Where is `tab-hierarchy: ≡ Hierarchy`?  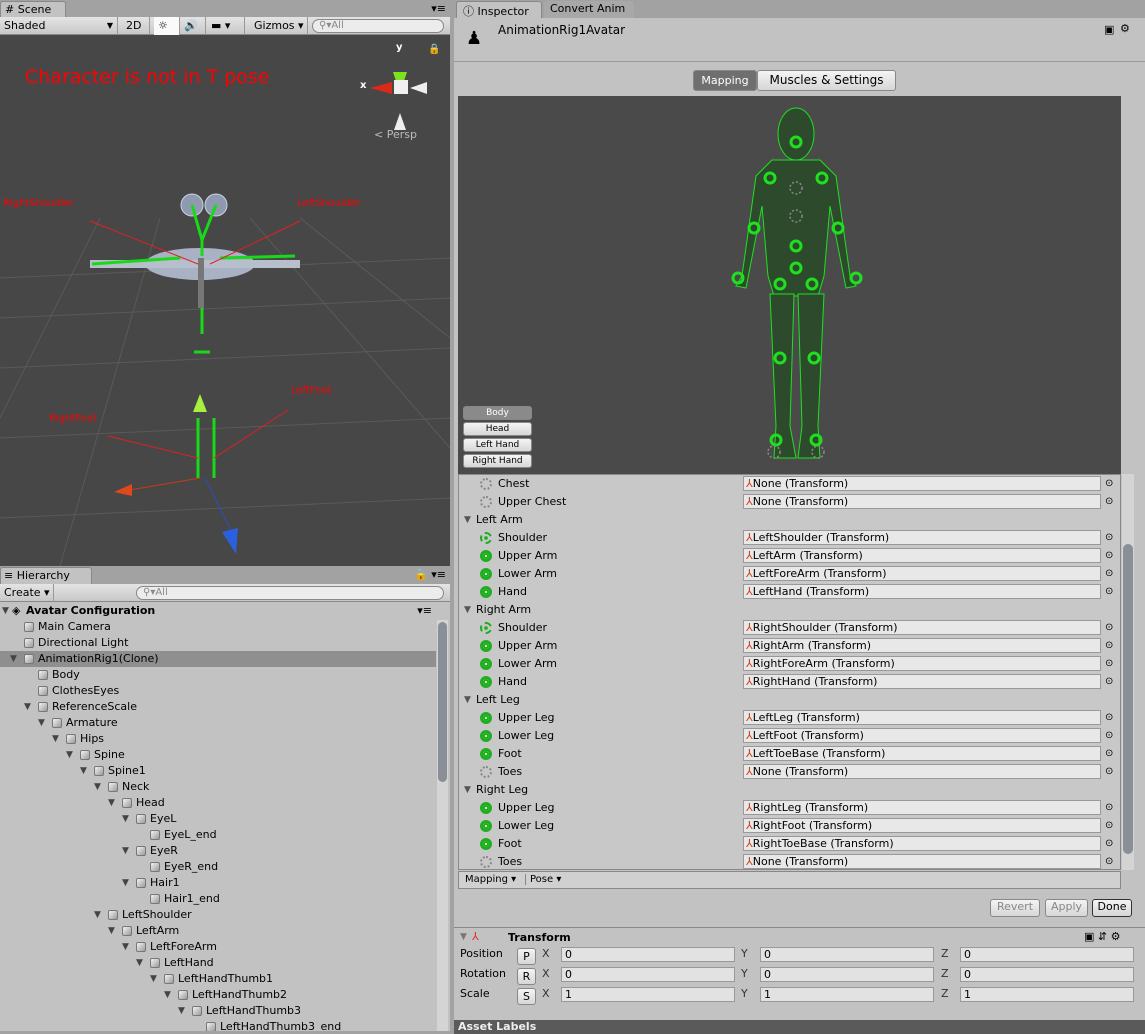 tab-hierarchy: ≡ Hierarchy is located at coordinates (46, 575).